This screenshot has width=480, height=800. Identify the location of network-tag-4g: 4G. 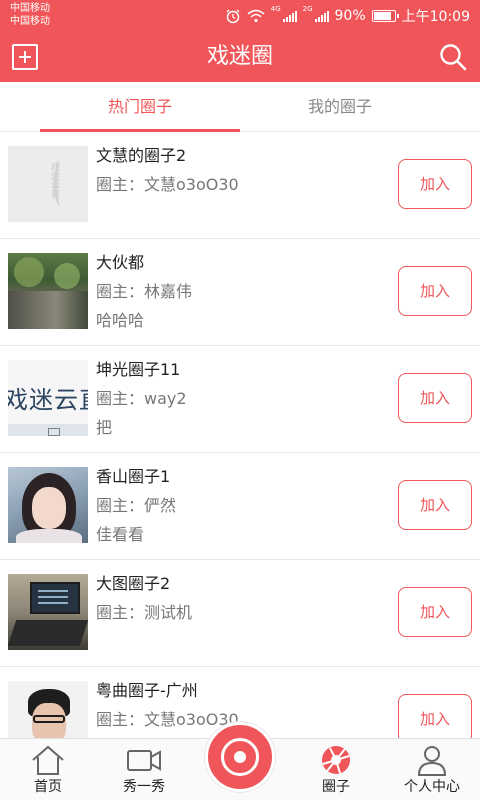
(275, 9).